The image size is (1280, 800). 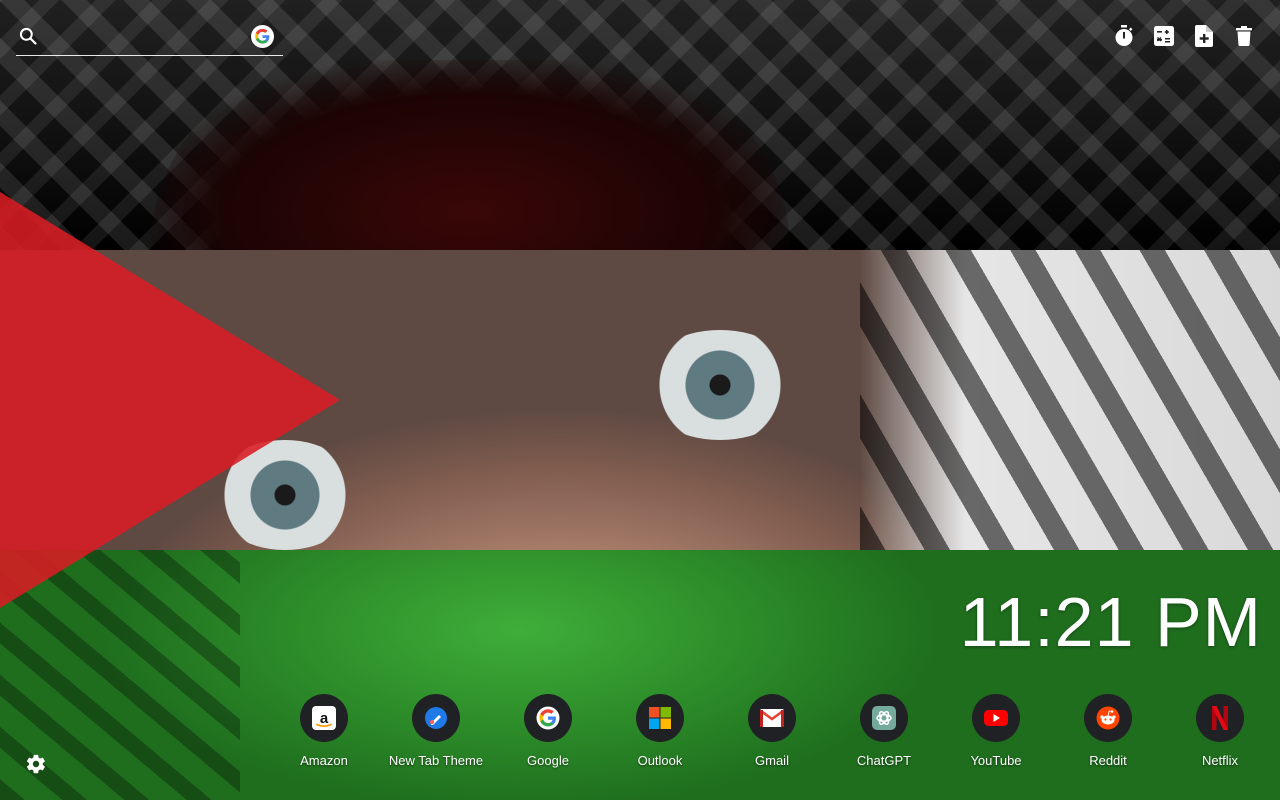 I want to click on gear-icon, so click(x=35, y=764).